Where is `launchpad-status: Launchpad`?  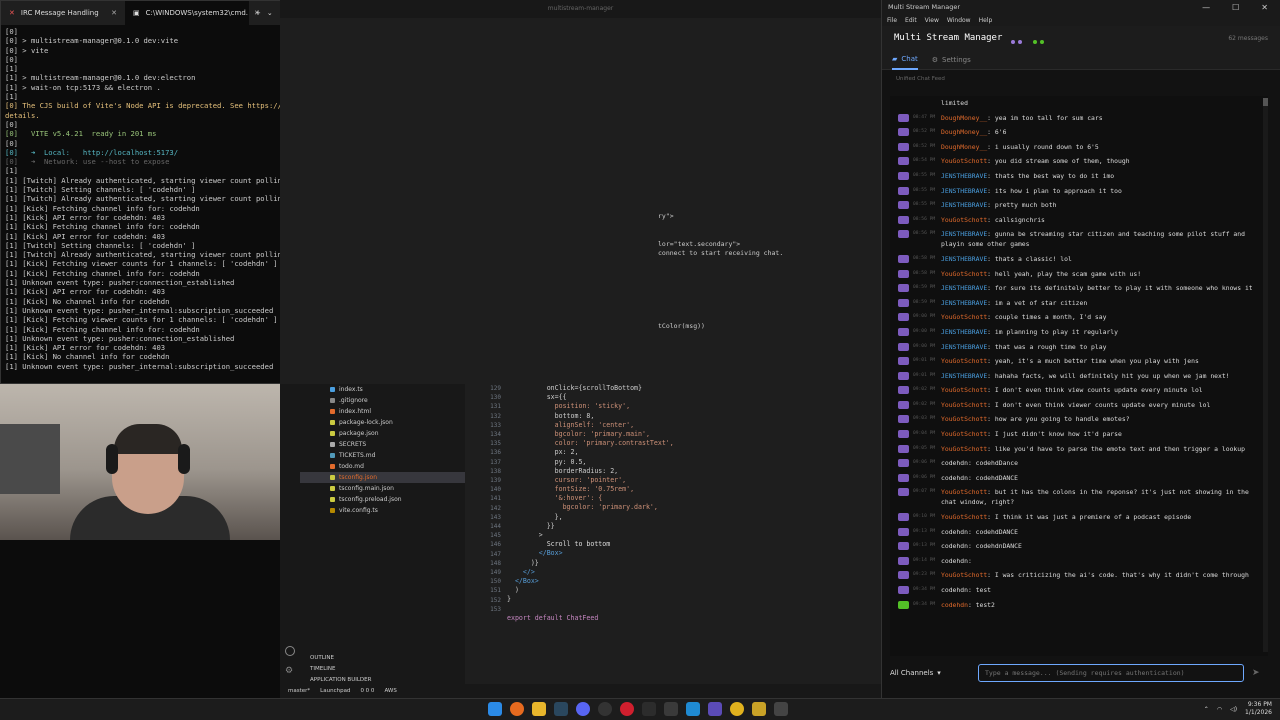 launchpad-status: Launchpad is located at coordinates (335, 691).